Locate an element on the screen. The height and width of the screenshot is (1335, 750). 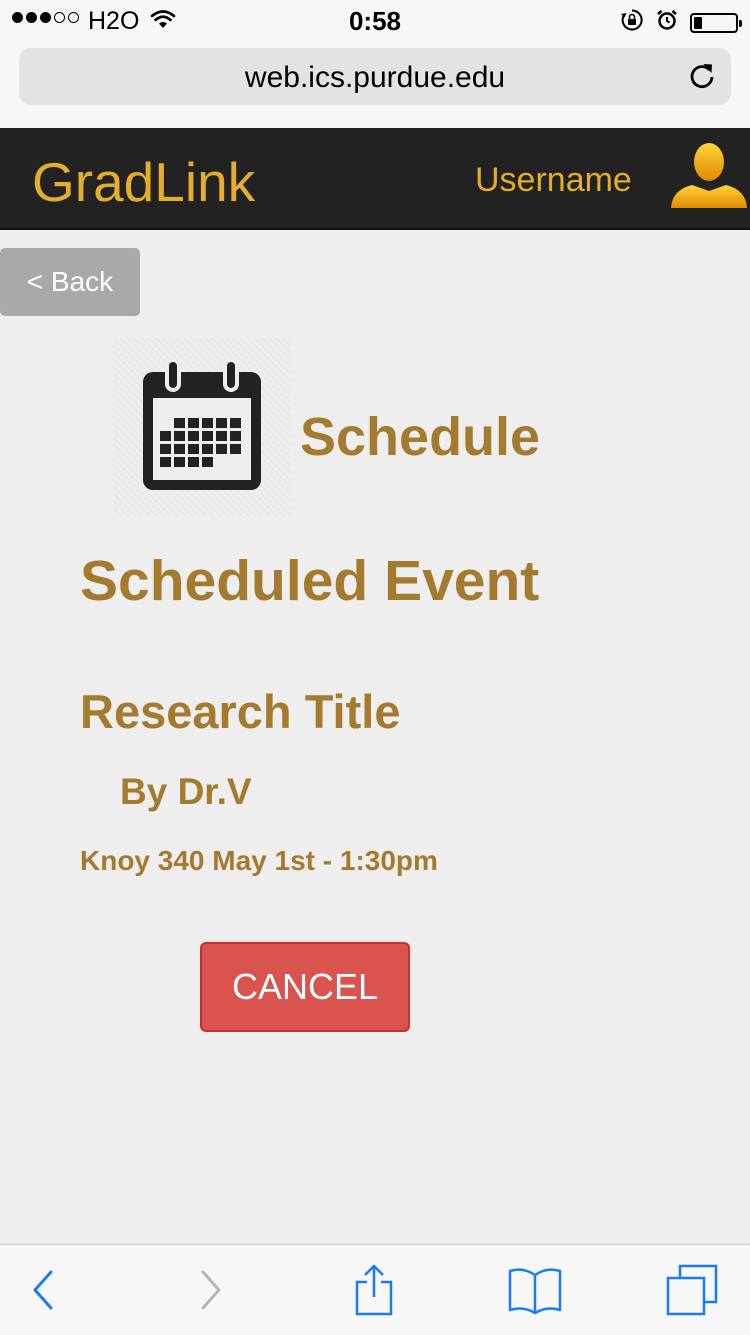
brand-logo: GradLink is located at coordinates (143, 182).